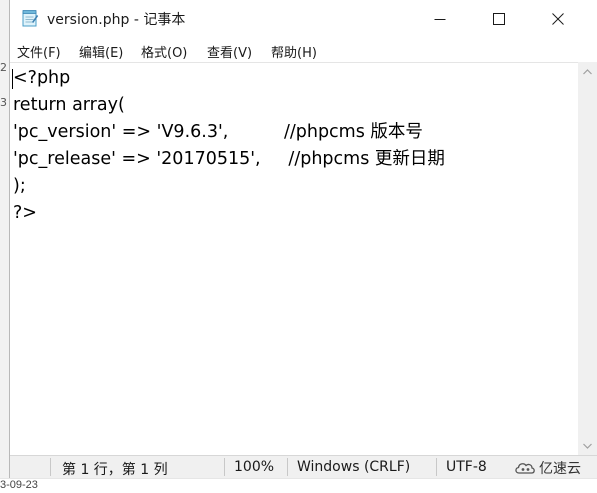  I want to click on cursor-position: 第 1 行，第 1 列, so click(115, 470).